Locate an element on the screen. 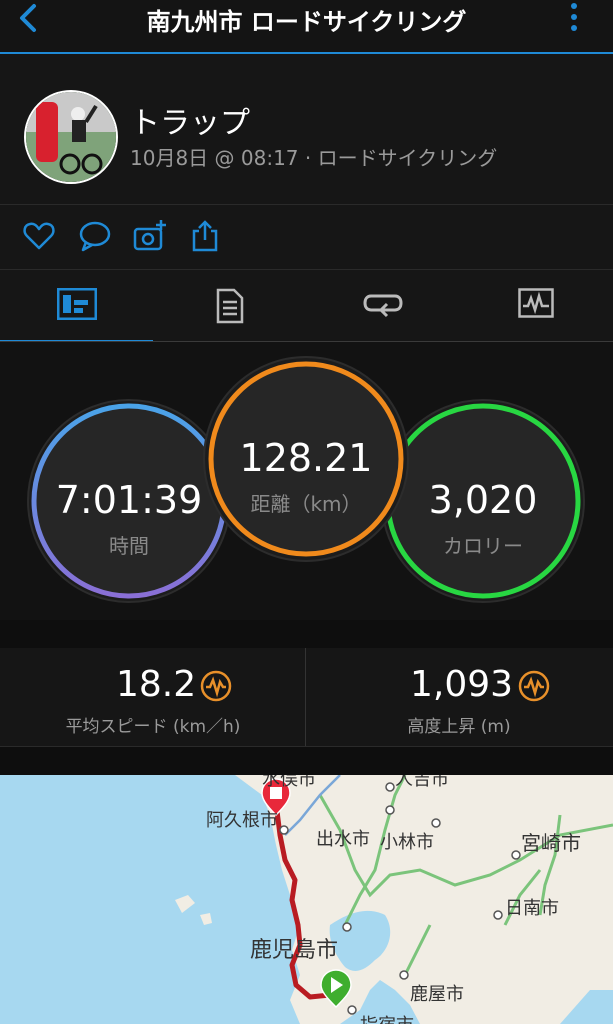  elevation-value: 1,093 is located at coordinates (462, 684).